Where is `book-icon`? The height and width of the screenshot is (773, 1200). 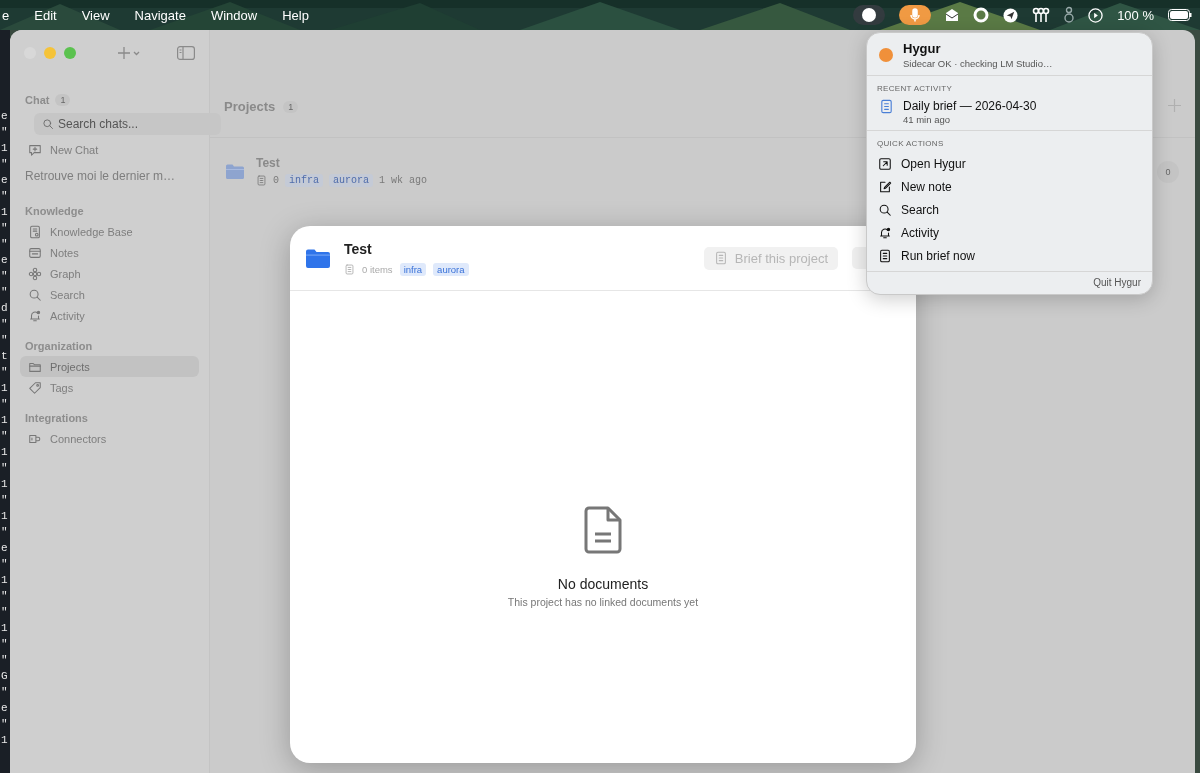
book-icon is located at coordinates (35, 231).